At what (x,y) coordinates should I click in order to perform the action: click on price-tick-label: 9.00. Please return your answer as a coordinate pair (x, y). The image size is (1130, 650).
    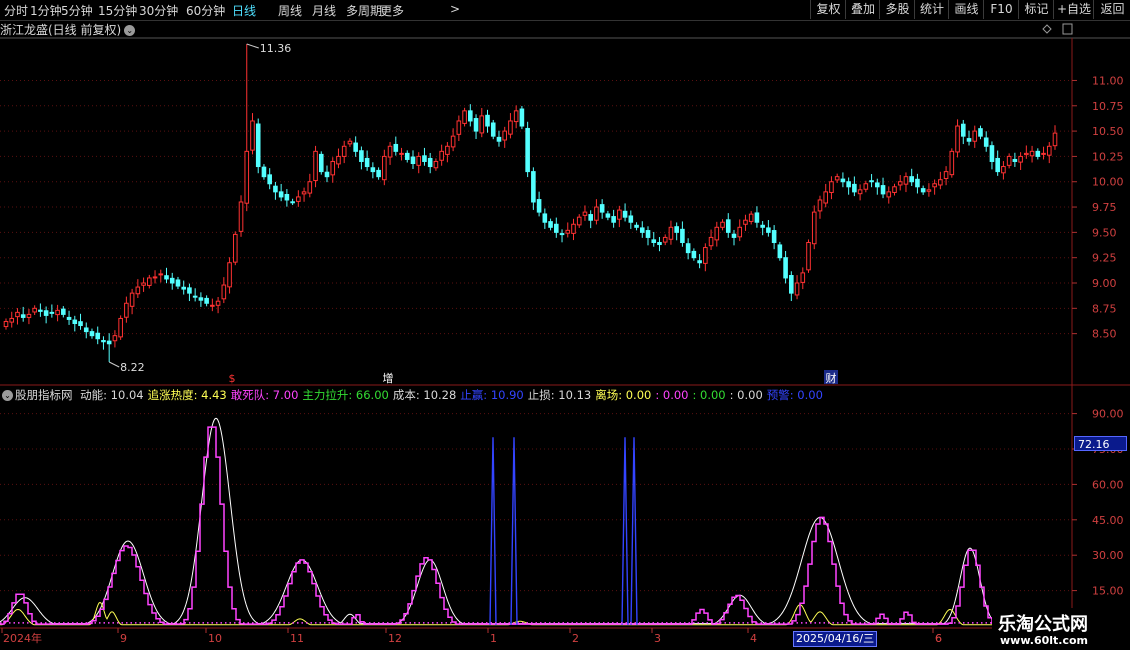
    Looking at the image, I should click on (1104, 283).